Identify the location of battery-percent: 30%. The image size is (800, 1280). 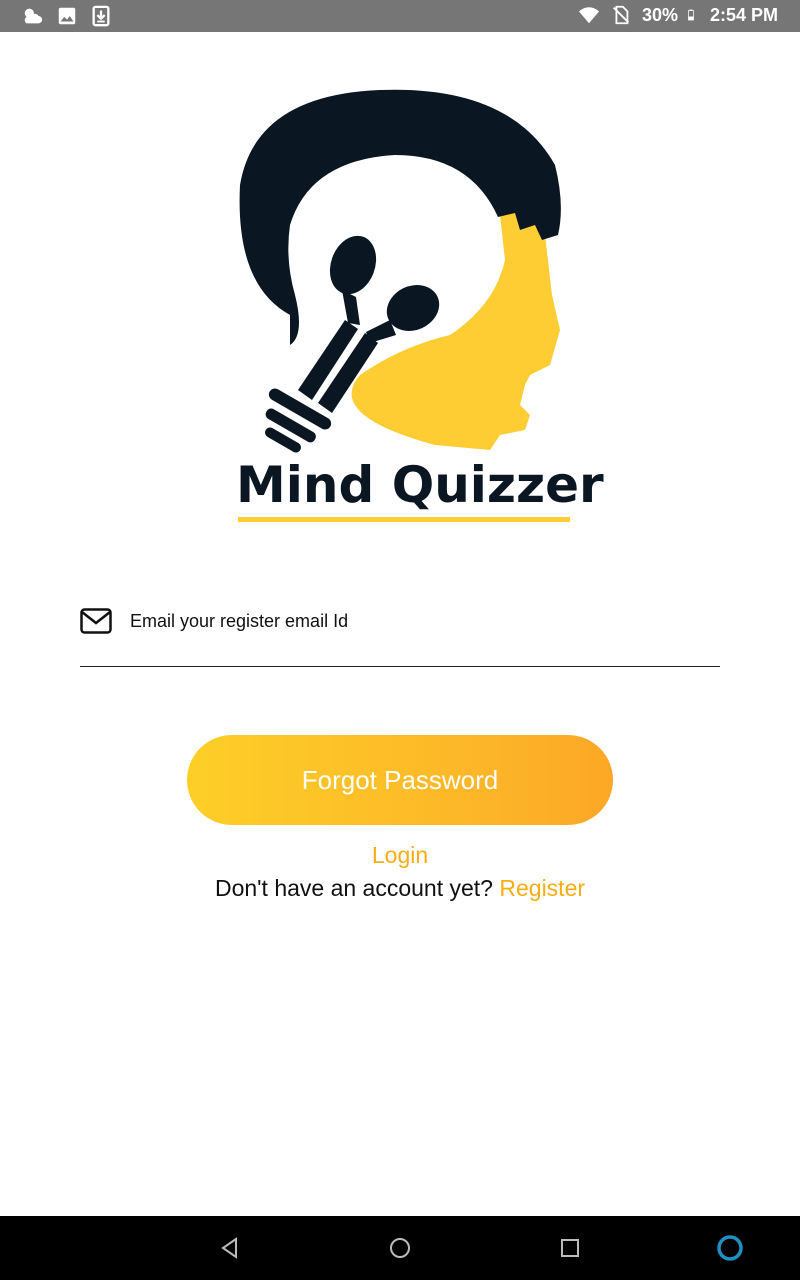
(659, 14).